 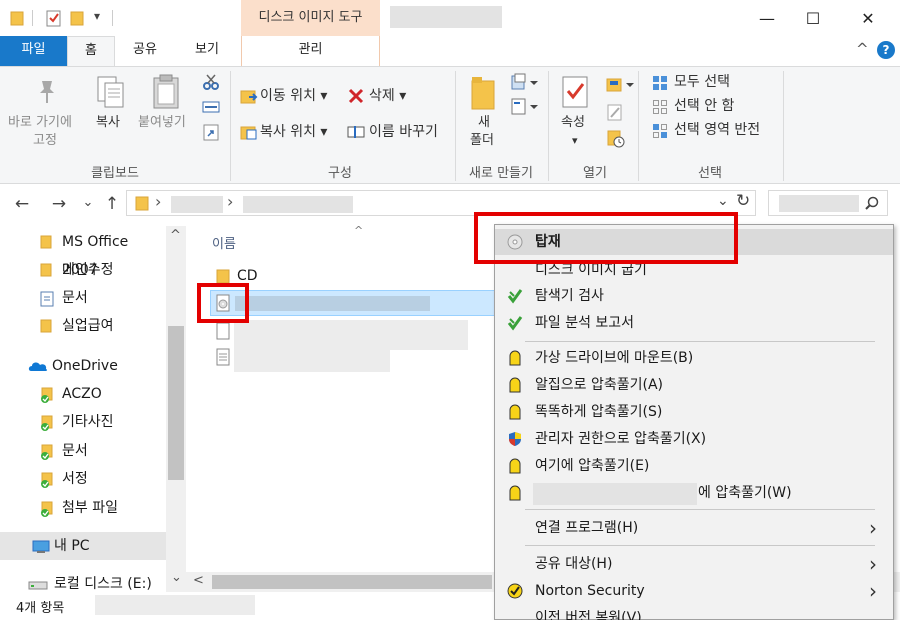 What do you see at coordinates (606, 238) in the screenshot?
I see `highlight-box-mount` at bounding box center [606, 238].